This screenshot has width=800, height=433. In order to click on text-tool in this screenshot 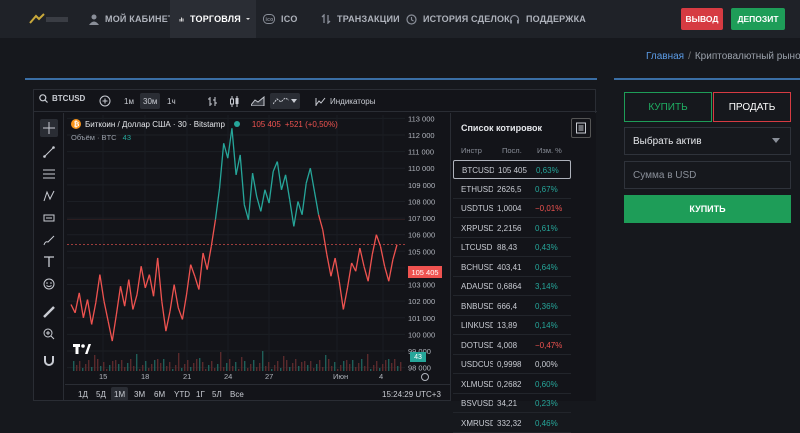, I will do `click(49, 262)`.